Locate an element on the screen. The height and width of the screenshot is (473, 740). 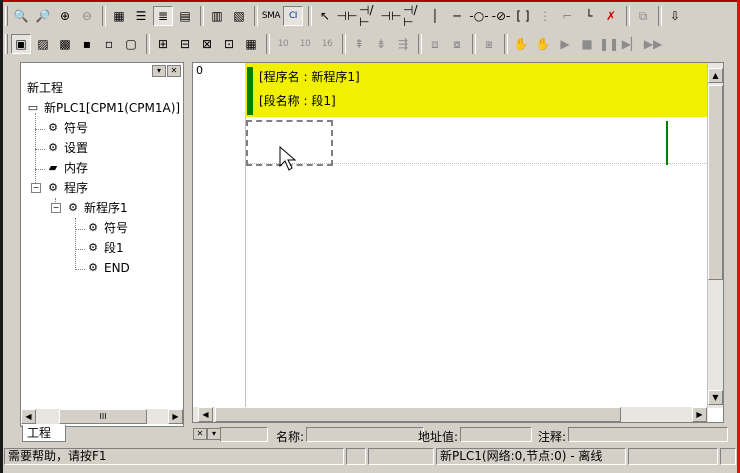
nc-contact-icon: ⊣/⊢ is located at coordinates (369, 16).